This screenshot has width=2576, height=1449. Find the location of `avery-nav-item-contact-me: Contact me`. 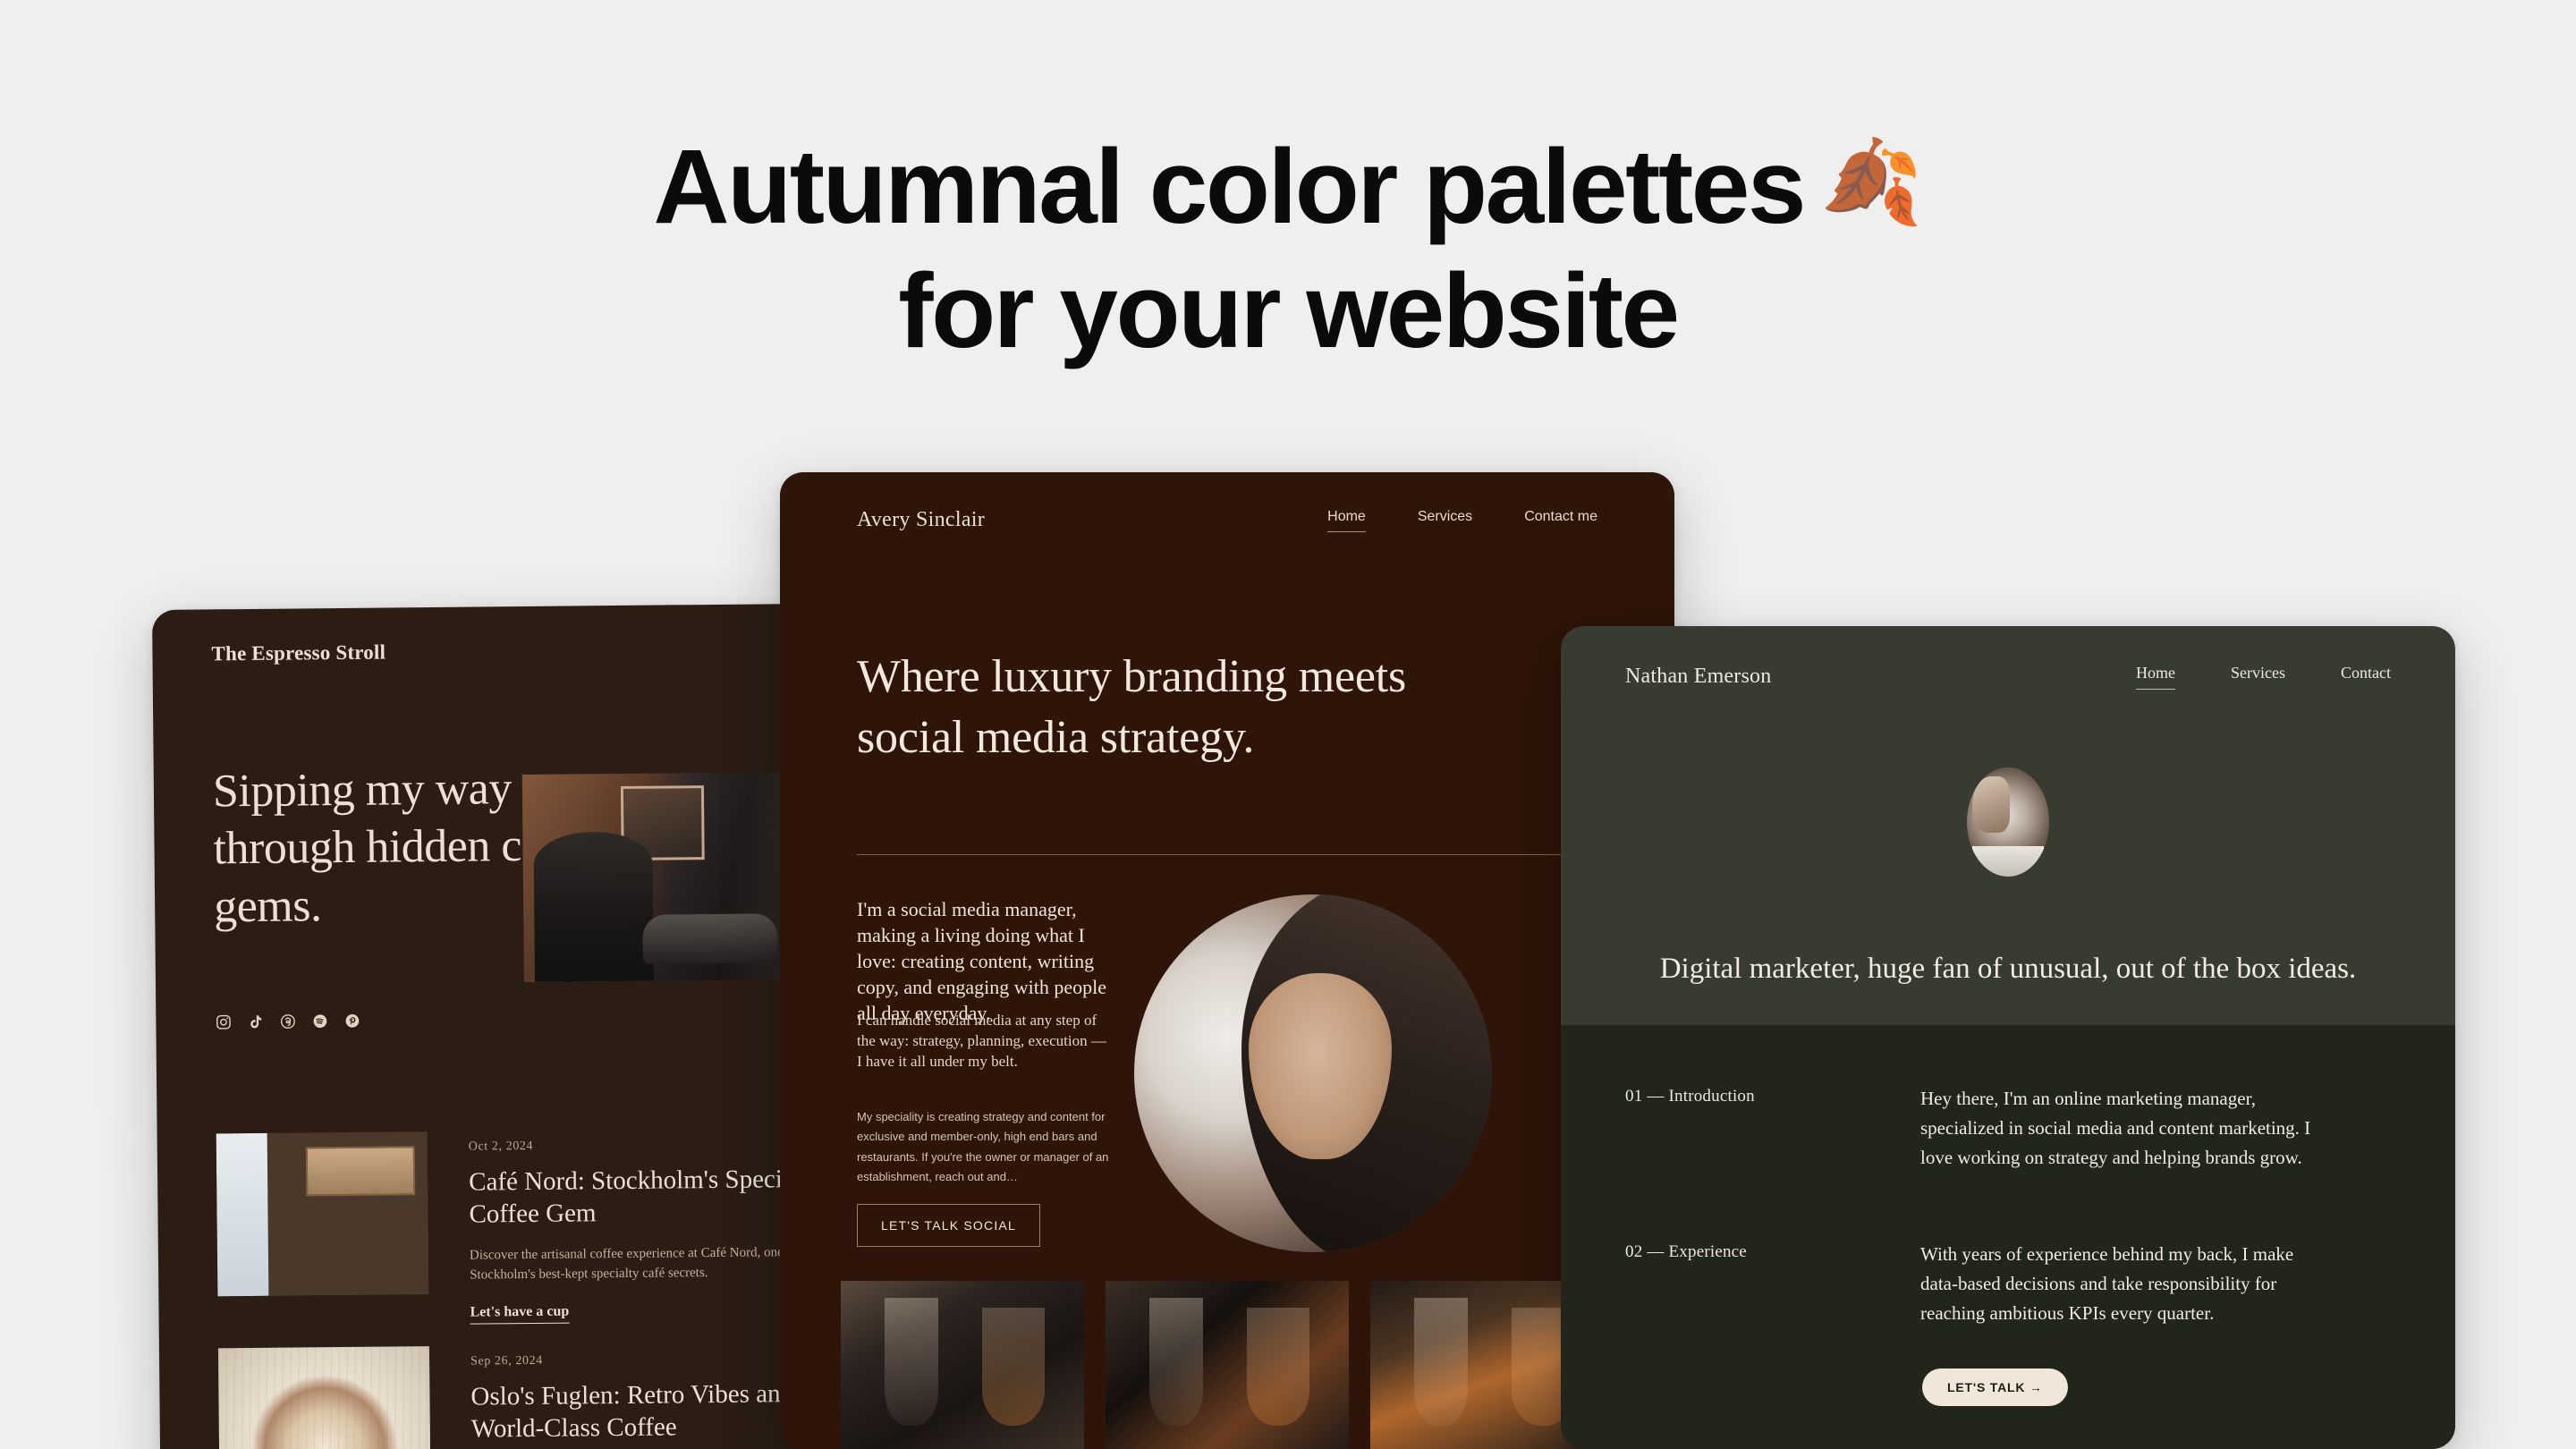

avery-nav-item-contact-me: Contact me is located at coordinates (1560, 520).